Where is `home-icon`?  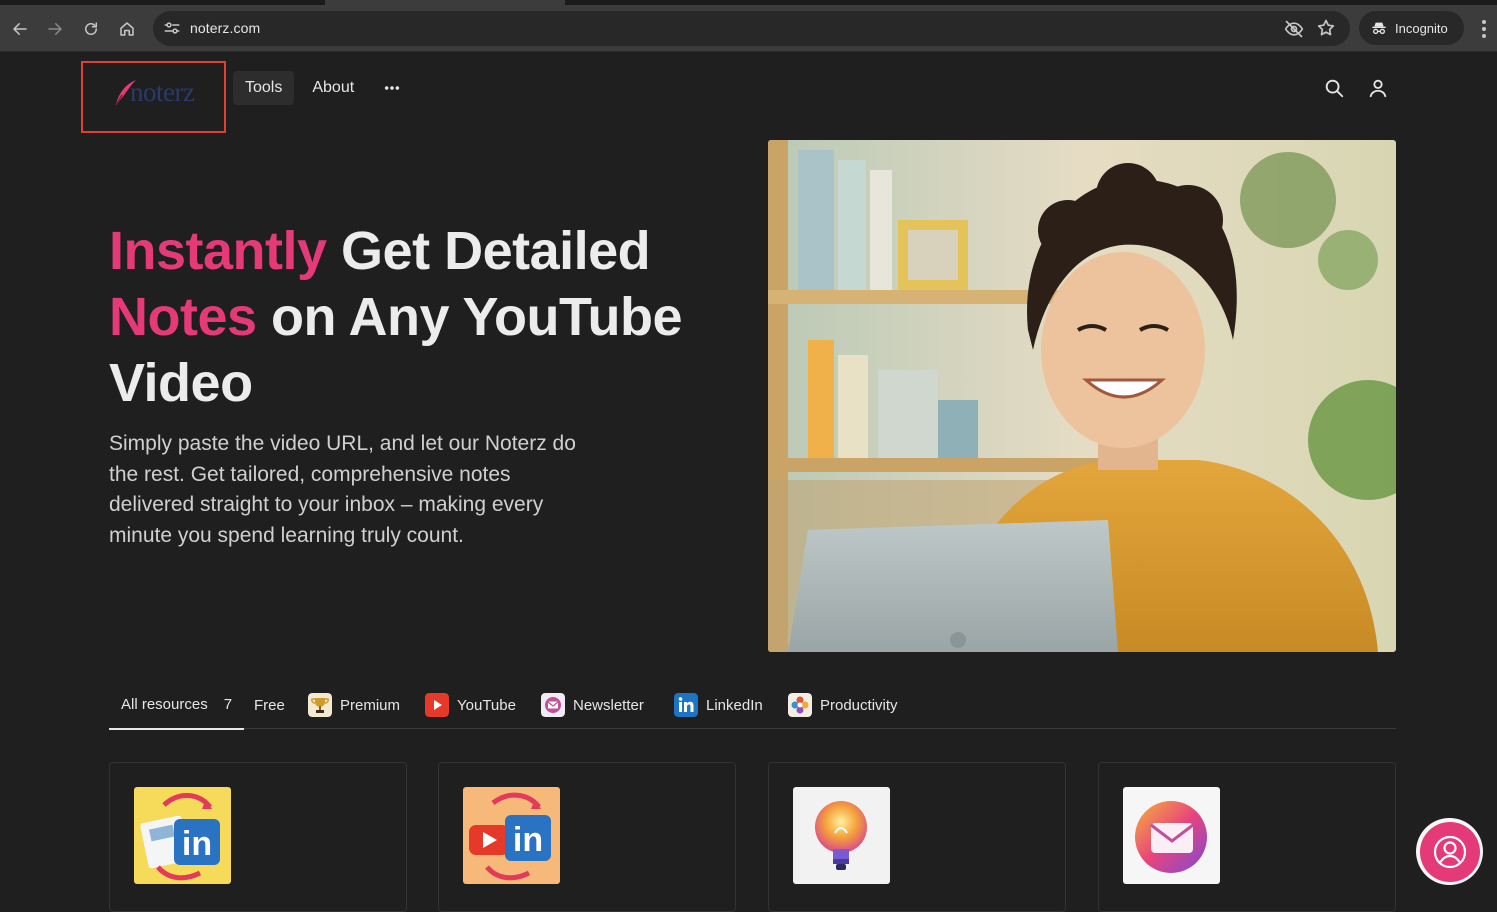 home-icon is located at coordinates (127, 29).